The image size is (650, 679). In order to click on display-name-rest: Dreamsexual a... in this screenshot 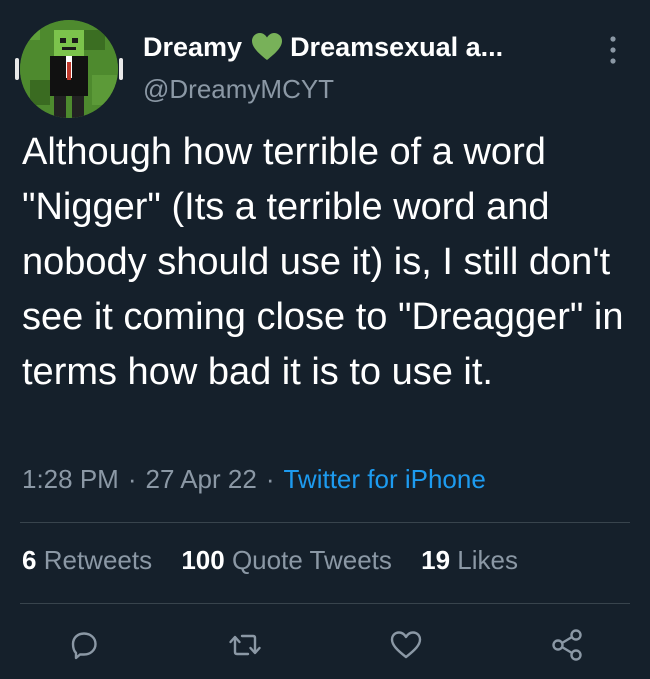, I will do `click(397, 46)`.